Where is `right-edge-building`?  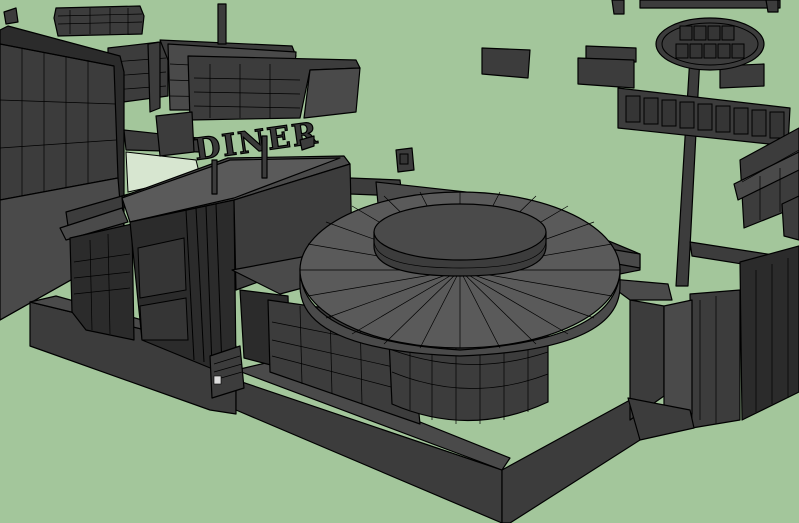 right-edge-building is located at coordinates (744, 199).